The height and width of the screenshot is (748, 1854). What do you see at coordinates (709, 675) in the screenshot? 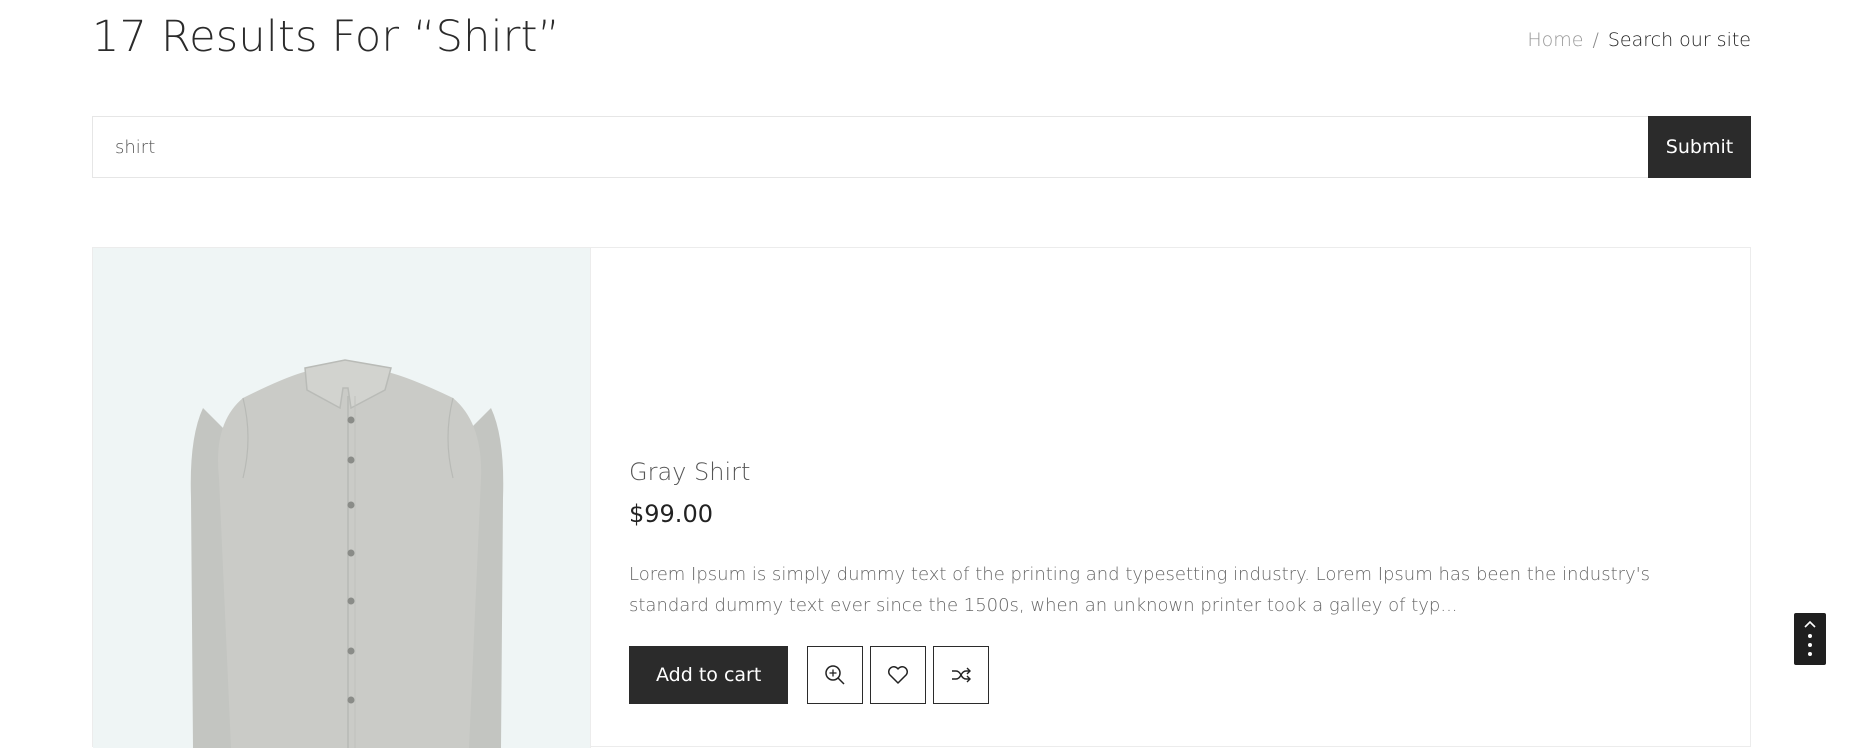
I see `add-to-cart-button: Add to cart` at bounding box center [709, 675].